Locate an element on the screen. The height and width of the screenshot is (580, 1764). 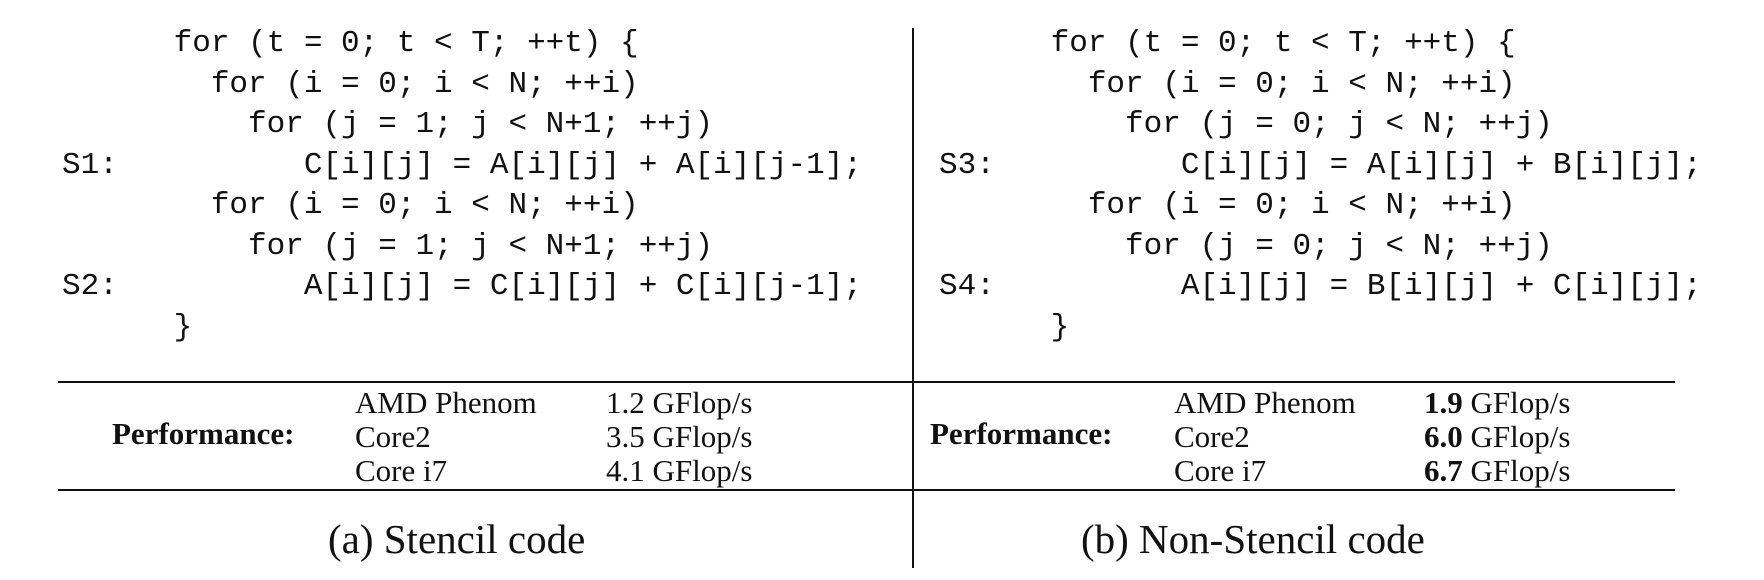
performance-value: 6.0 GFlop/s is located at coordinates (1497, 437).